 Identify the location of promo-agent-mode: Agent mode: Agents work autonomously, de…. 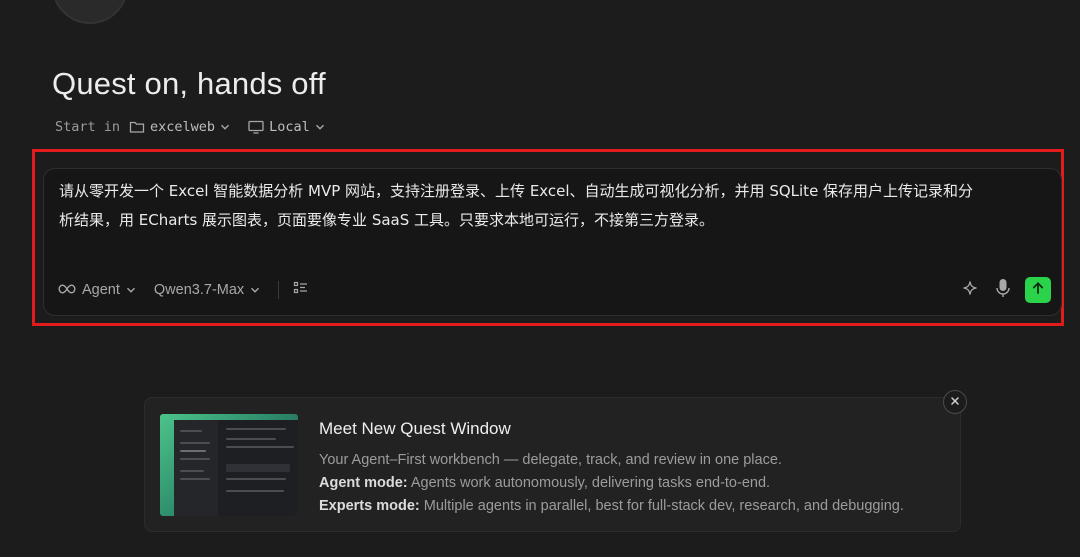
(544, 483).